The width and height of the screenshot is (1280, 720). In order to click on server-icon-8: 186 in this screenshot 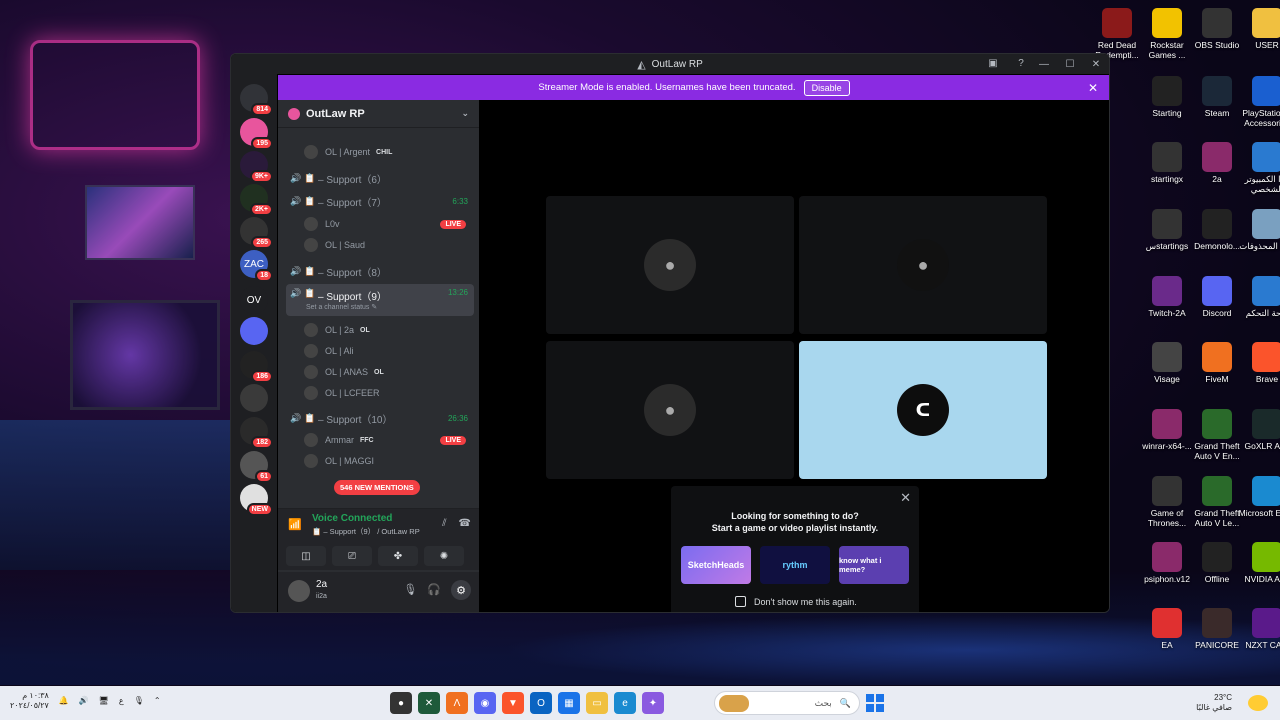, I will do `click(256, 367)`.